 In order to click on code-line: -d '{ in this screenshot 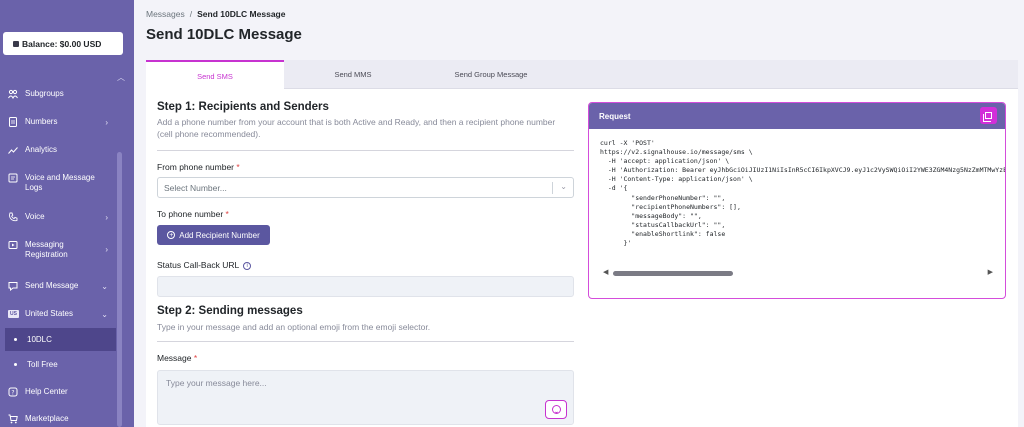, I will do `click(614, 188)`.